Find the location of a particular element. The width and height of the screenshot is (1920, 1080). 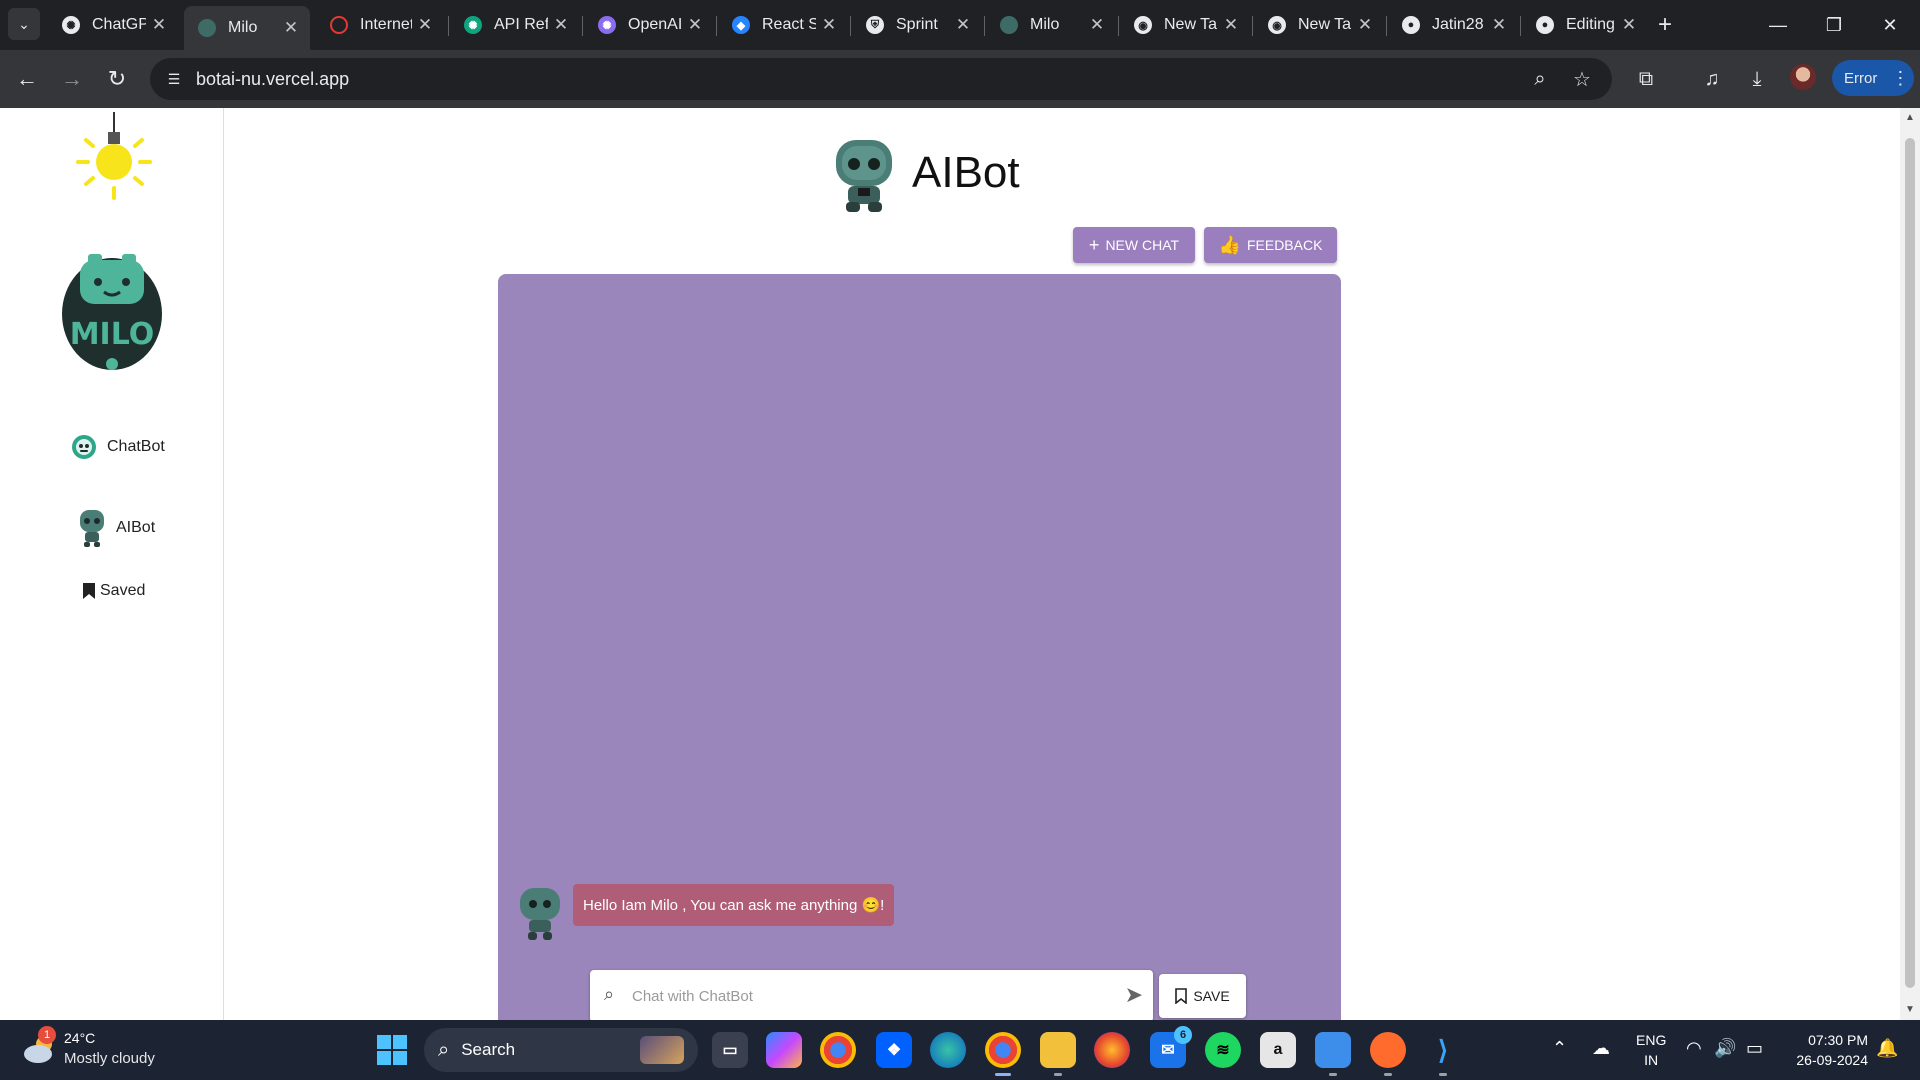

tab-milo: Milo ✕ is located at coordinates (1051, 25).